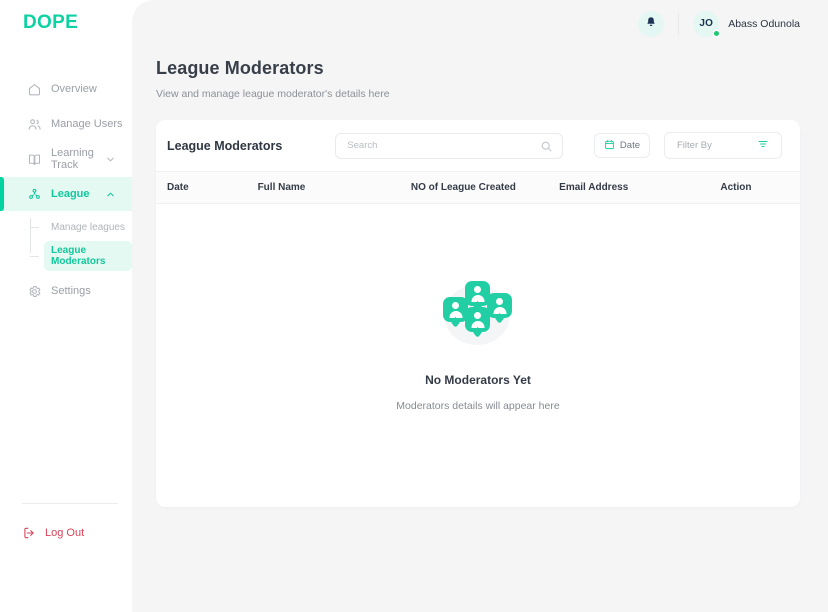 The width and height of the screenshot is (828, 612). I want to click on notification-button, so click(651, 23).